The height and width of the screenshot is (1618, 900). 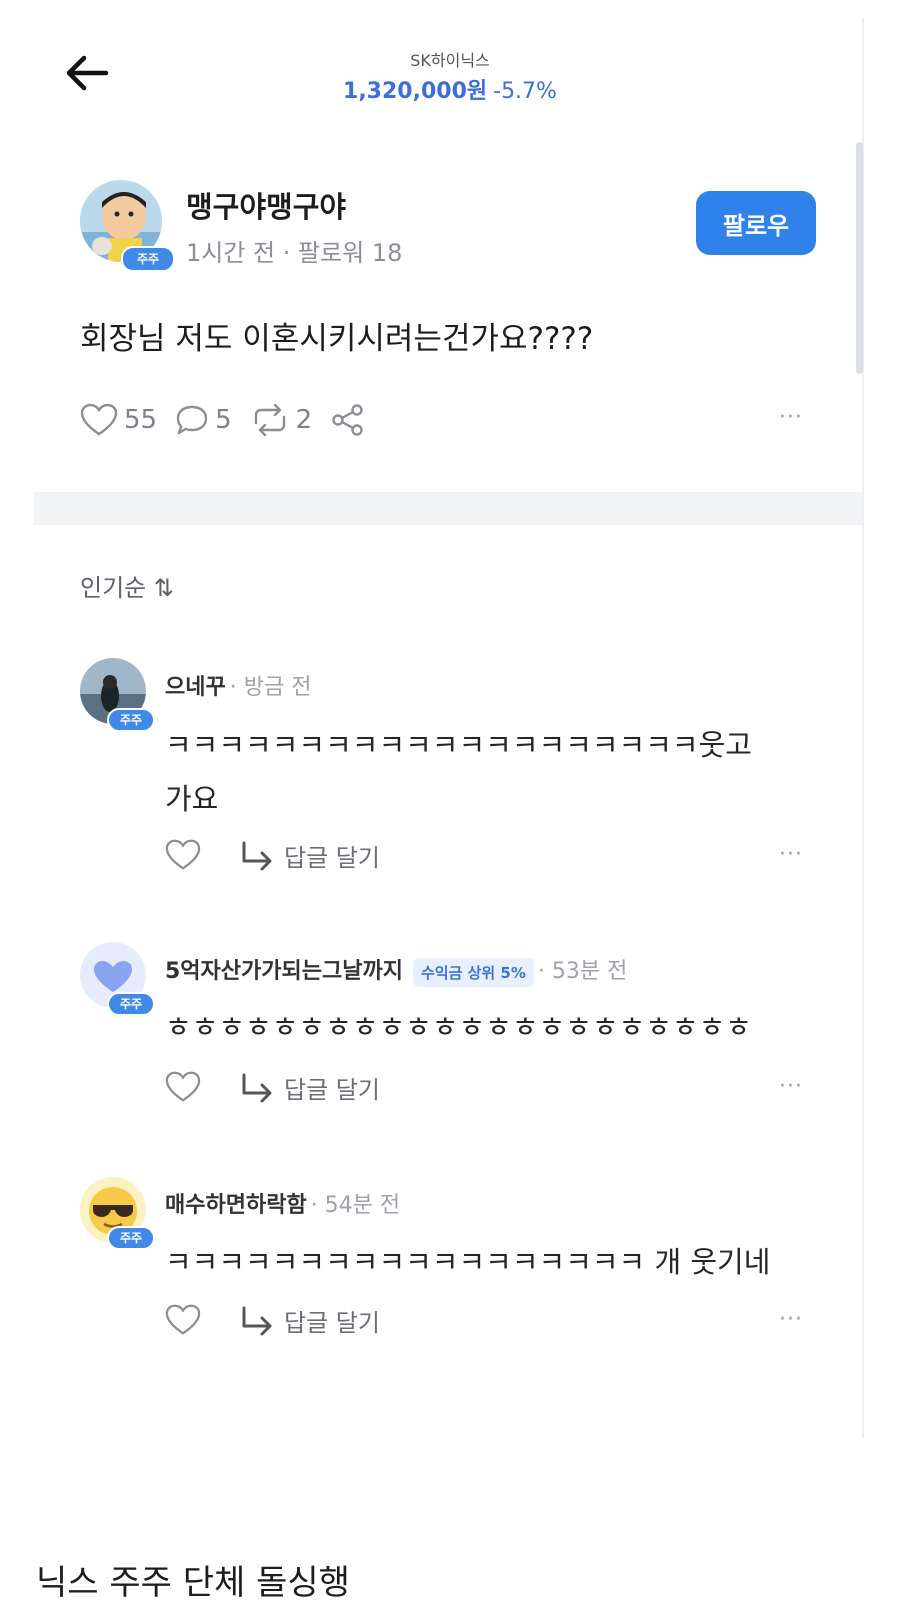 I want to click on follow-button: 팔로우, so click(x=756, y=223).